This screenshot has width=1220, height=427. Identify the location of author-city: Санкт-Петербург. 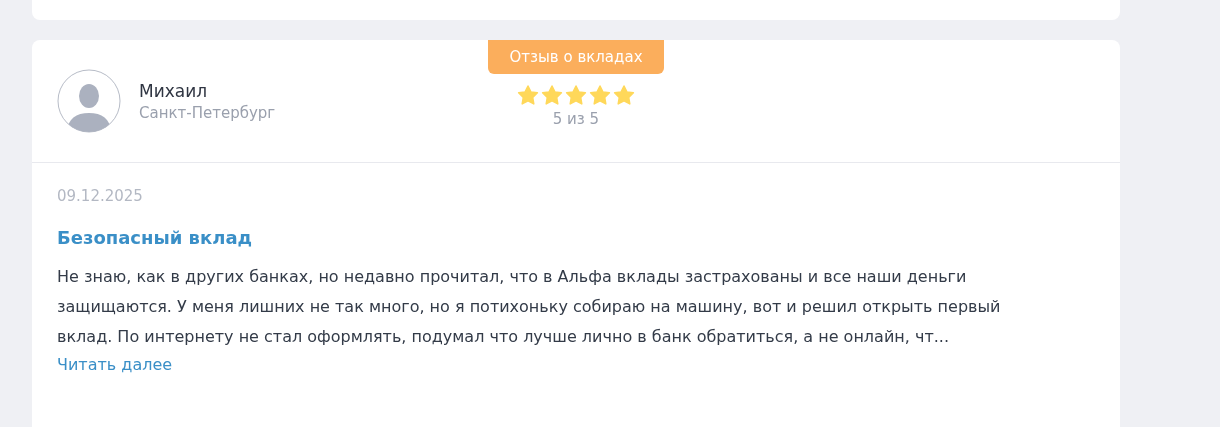
(207, 112).